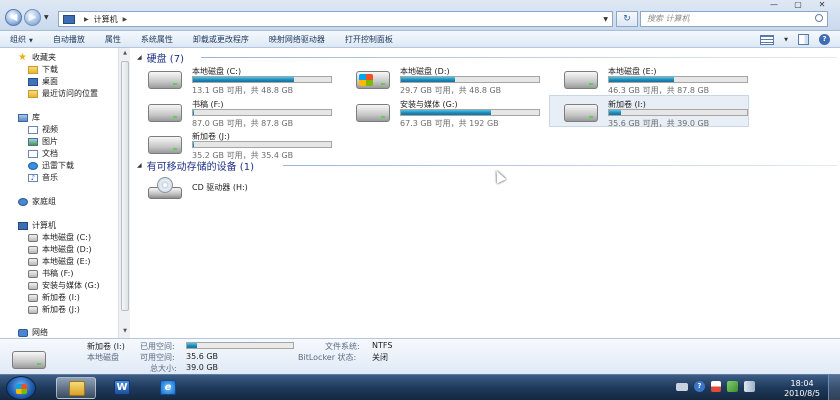 The height and width of the screenshot is (400, 840). Describe the element at coordinates (192, 345) in the screenshot. I see `details-usage-fill` at that location.